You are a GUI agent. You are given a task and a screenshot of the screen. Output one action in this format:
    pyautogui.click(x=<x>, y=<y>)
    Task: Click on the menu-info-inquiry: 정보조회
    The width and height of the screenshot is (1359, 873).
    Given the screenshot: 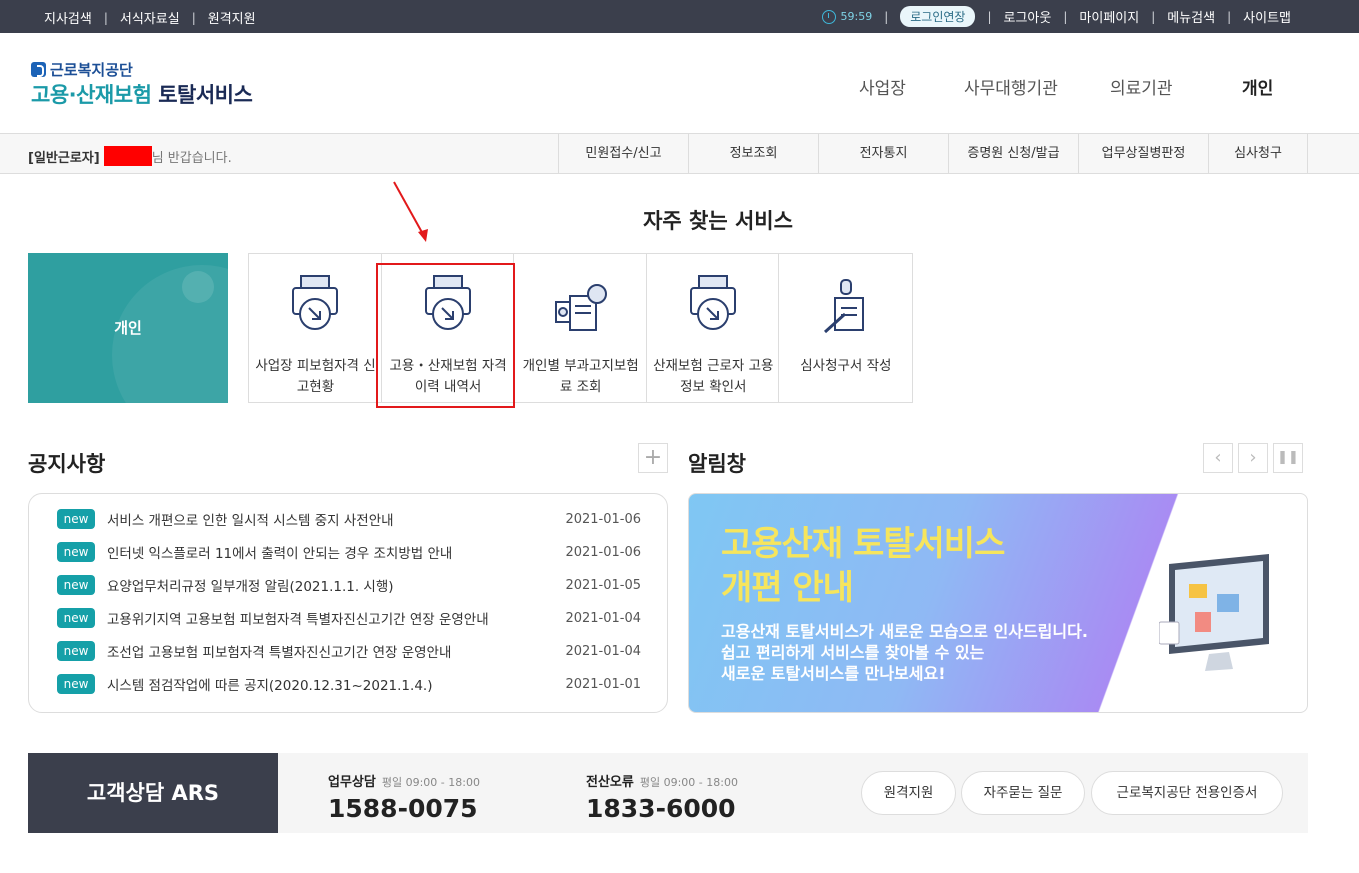 What is the action you would take?
    pyautogui.click(x=753, y=154)
    